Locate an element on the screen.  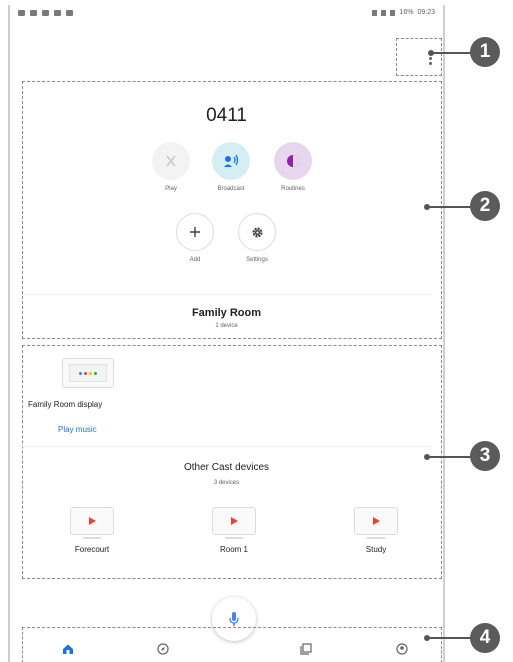
home-icon is located at coordinates (68, 649).